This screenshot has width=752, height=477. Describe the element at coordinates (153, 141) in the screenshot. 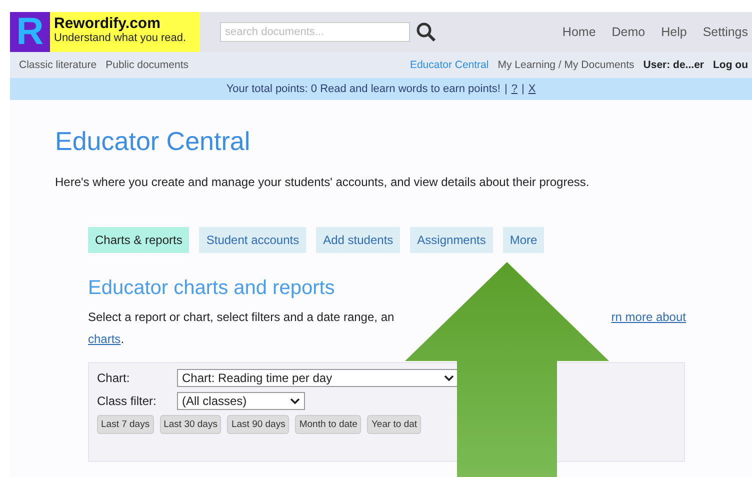

I see `page-title: Educator Central` at that location.